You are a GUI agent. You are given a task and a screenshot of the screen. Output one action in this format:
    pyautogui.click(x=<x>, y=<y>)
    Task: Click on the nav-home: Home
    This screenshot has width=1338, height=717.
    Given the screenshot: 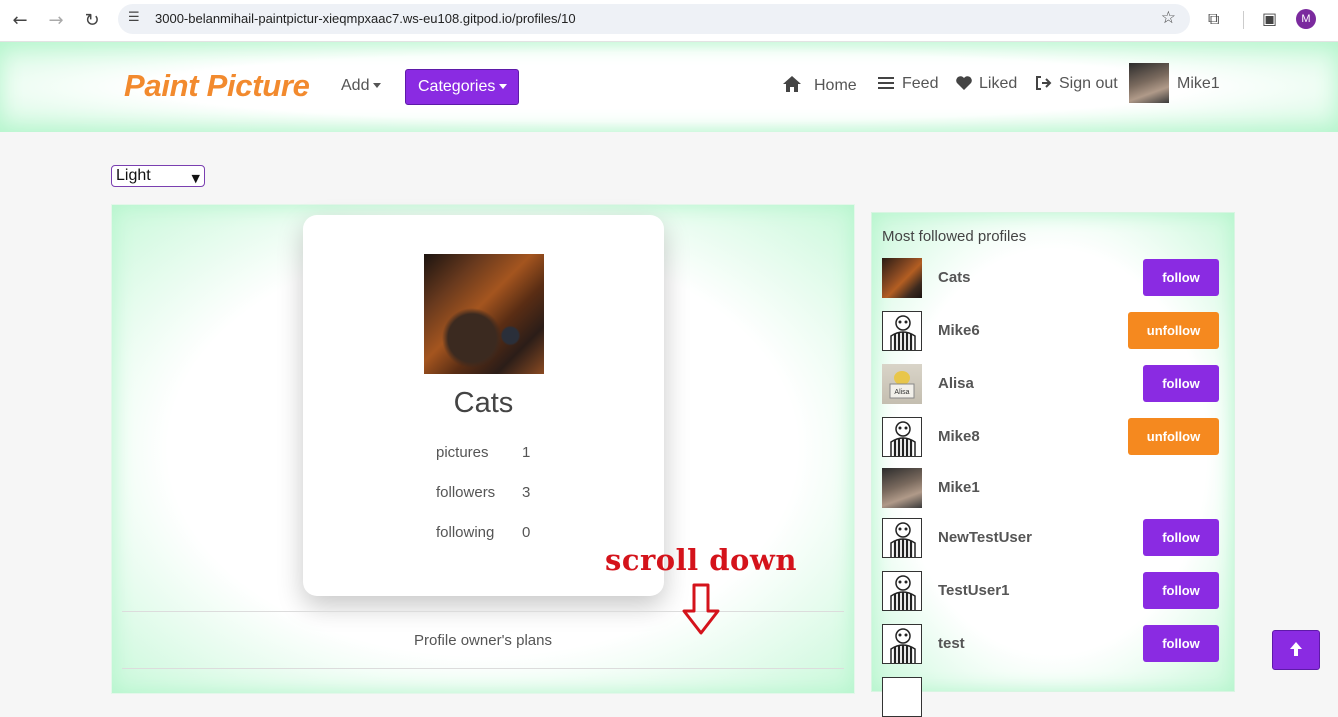 What is the action you would take?
    pyautogui.click(x=819, y=85)
    